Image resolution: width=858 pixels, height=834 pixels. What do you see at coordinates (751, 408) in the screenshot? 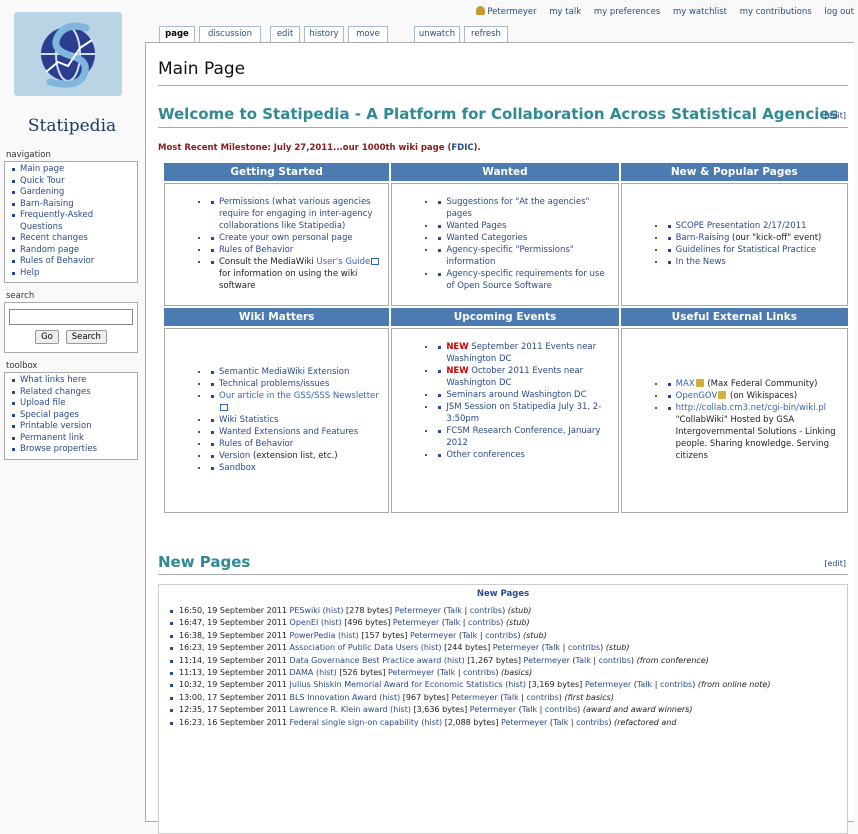
I see `collabwiki-link: http://collab.cm3.net/cgi-bin/wiki.pl` at bounding box center [751, 408].